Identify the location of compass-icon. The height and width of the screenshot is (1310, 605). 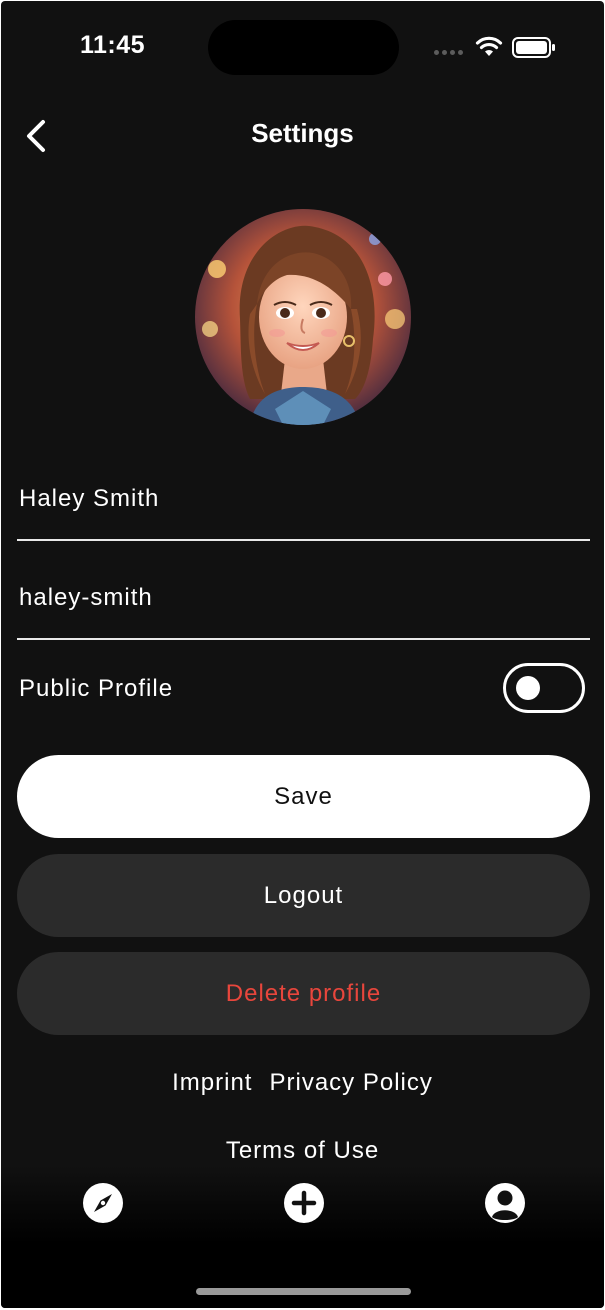
(103, 1203).